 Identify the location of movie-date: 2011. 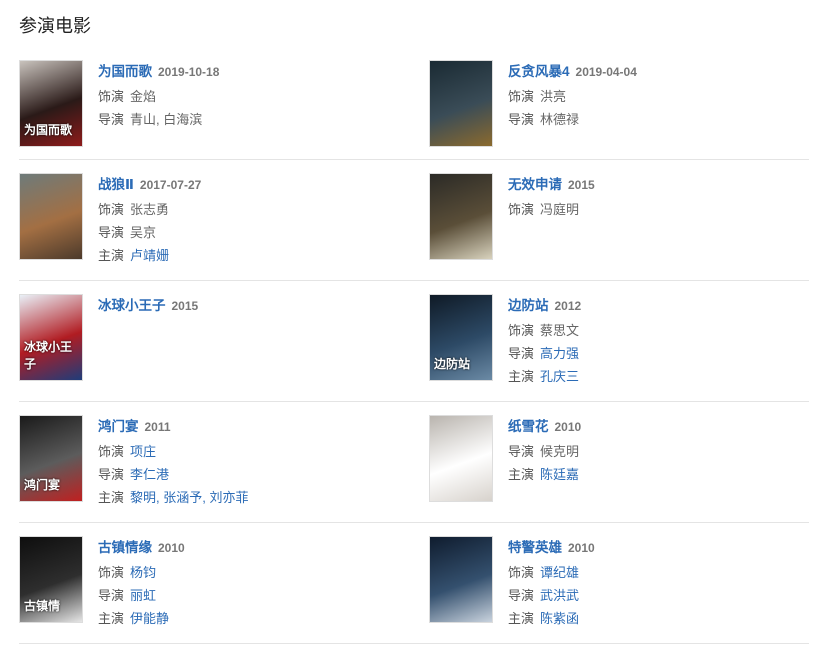
(157, 427).